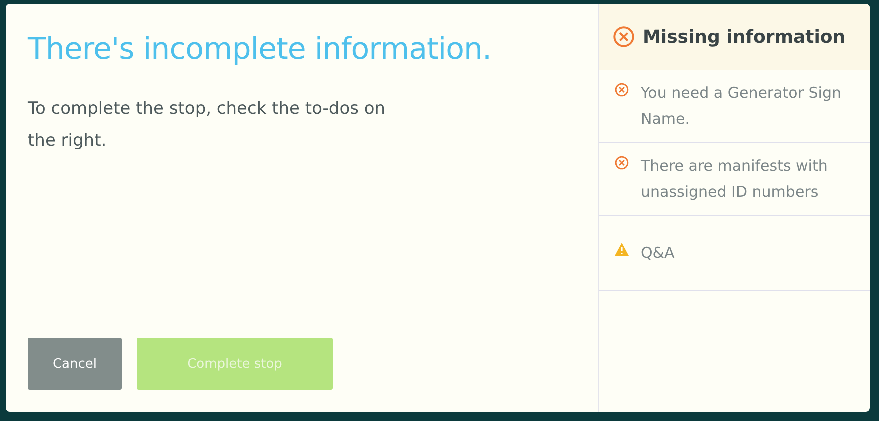 The width and height of the screenshot is (879, 421). Describe the element at coordinates (207, 125) in the screenshot. I see `dialog-message: To complete the stop, check the to-dos on the right.` at that location.